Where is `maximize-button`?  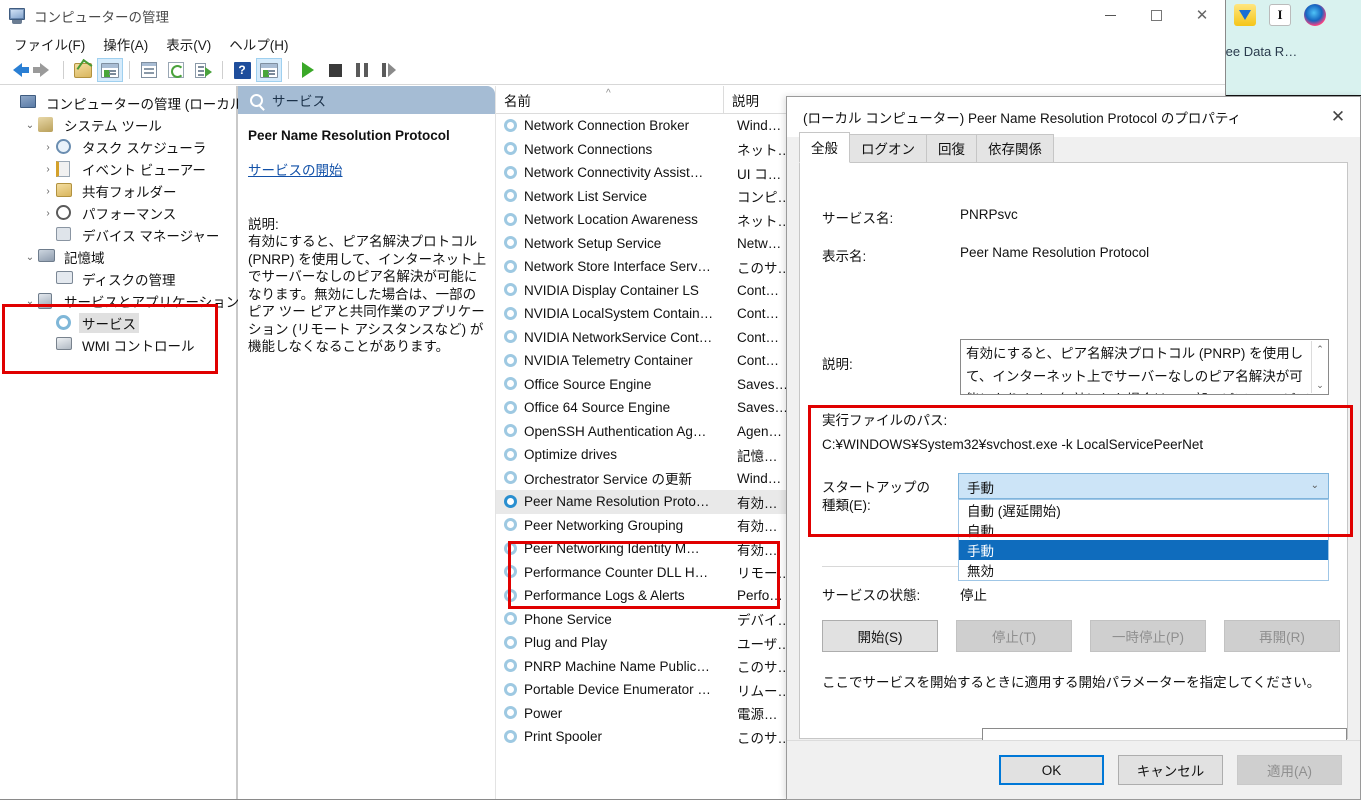 maximize-button is located at coordinates (1156, 15).